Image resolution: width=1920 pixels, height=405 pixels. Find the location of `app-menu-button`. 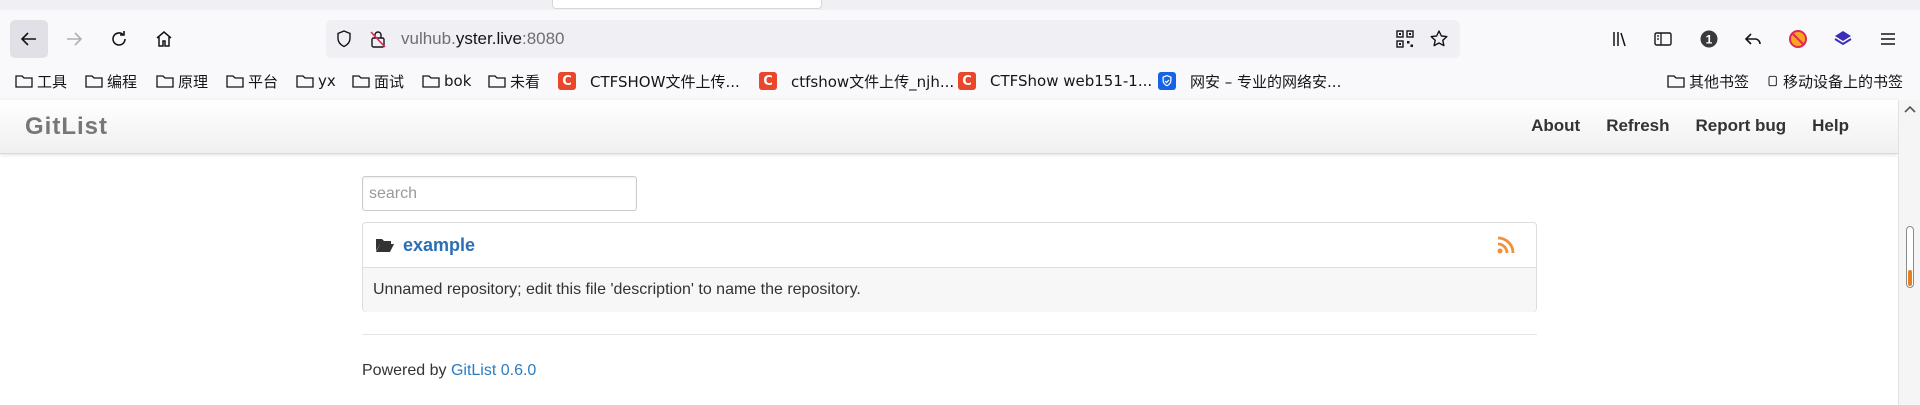

app-menu-button is located at coordinates (1888, 39).